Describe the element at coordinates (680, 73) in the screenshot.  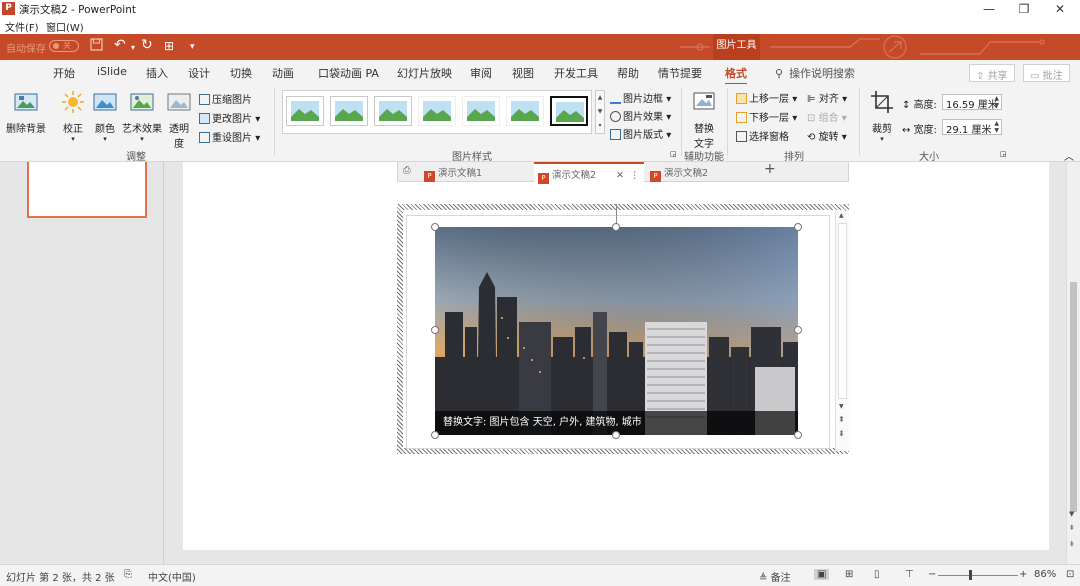
I see `tab-storyboard: 情节提要` at that location.